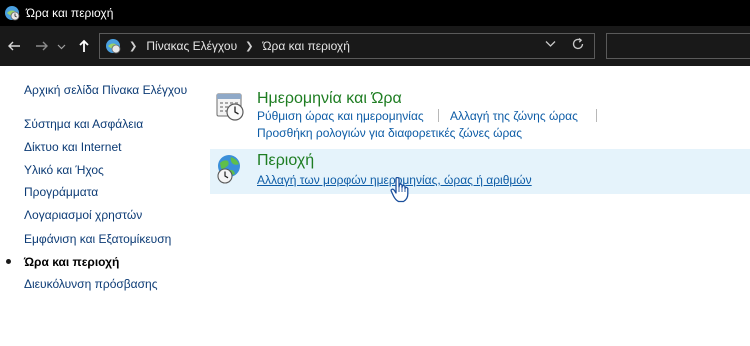 This screenshot has width=750, height=346. I want to click on arrow-up-icon, so click(84, 45).